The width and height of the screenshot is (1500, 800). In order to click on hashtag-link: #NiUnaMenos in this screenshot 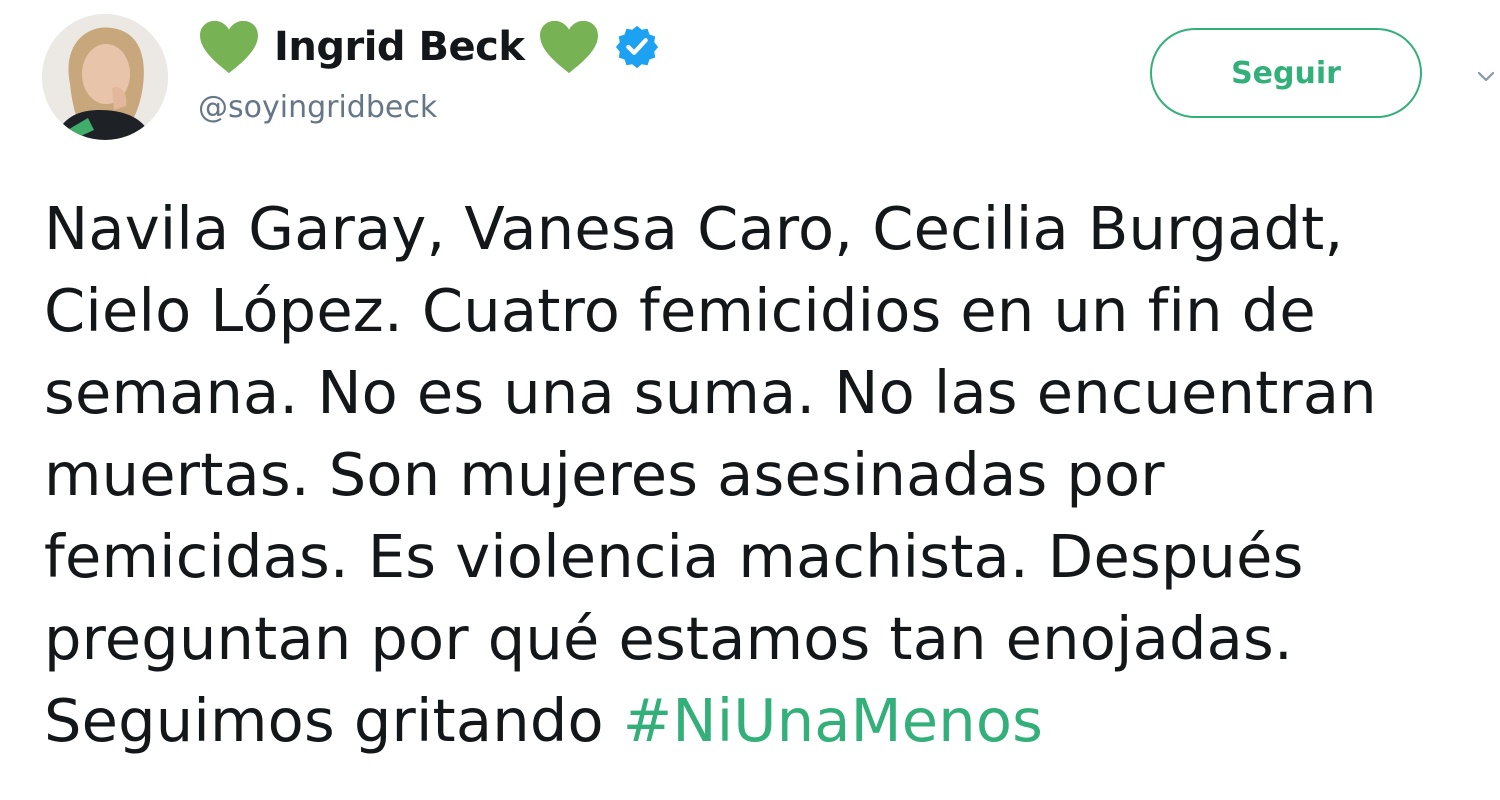, I will do `click(833, 720)`.